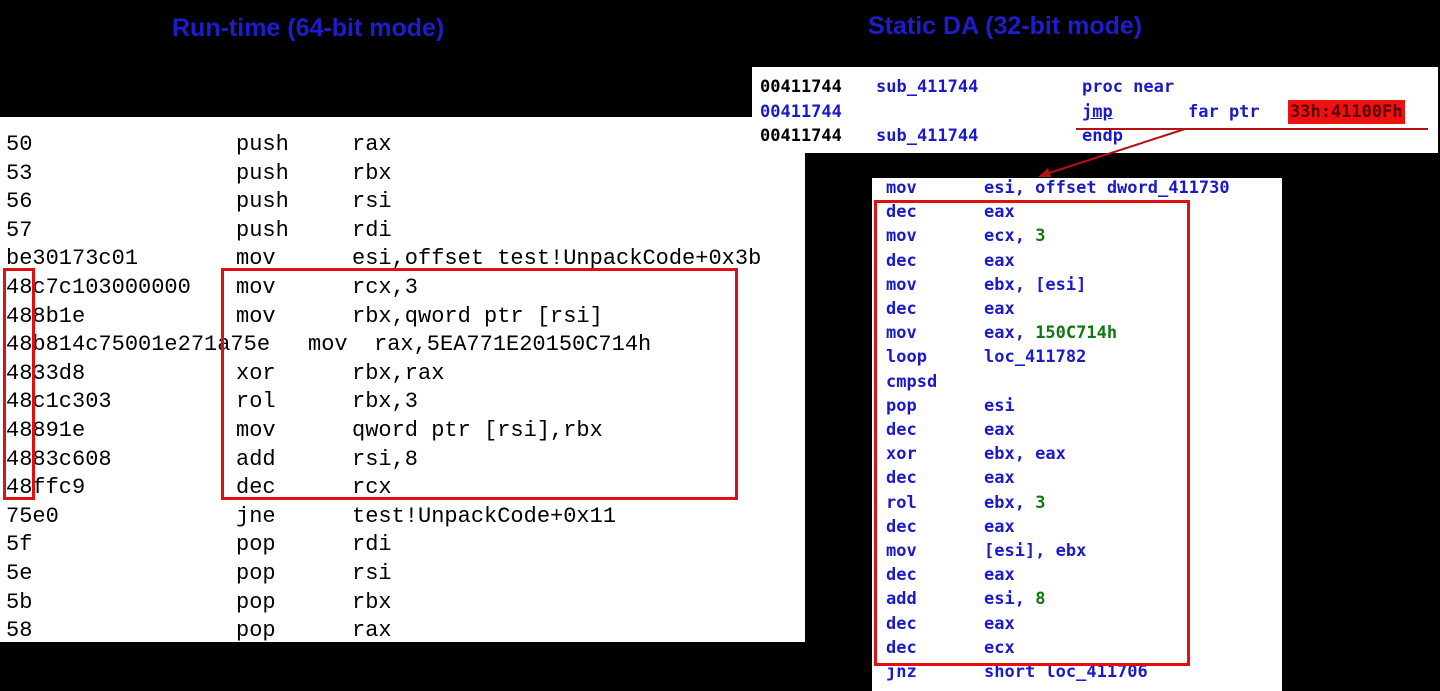 Image resolution: width=1440 pixels, height=691 pixels. I want to click on ida-mnemonic: proc near, so click(1128, 87).